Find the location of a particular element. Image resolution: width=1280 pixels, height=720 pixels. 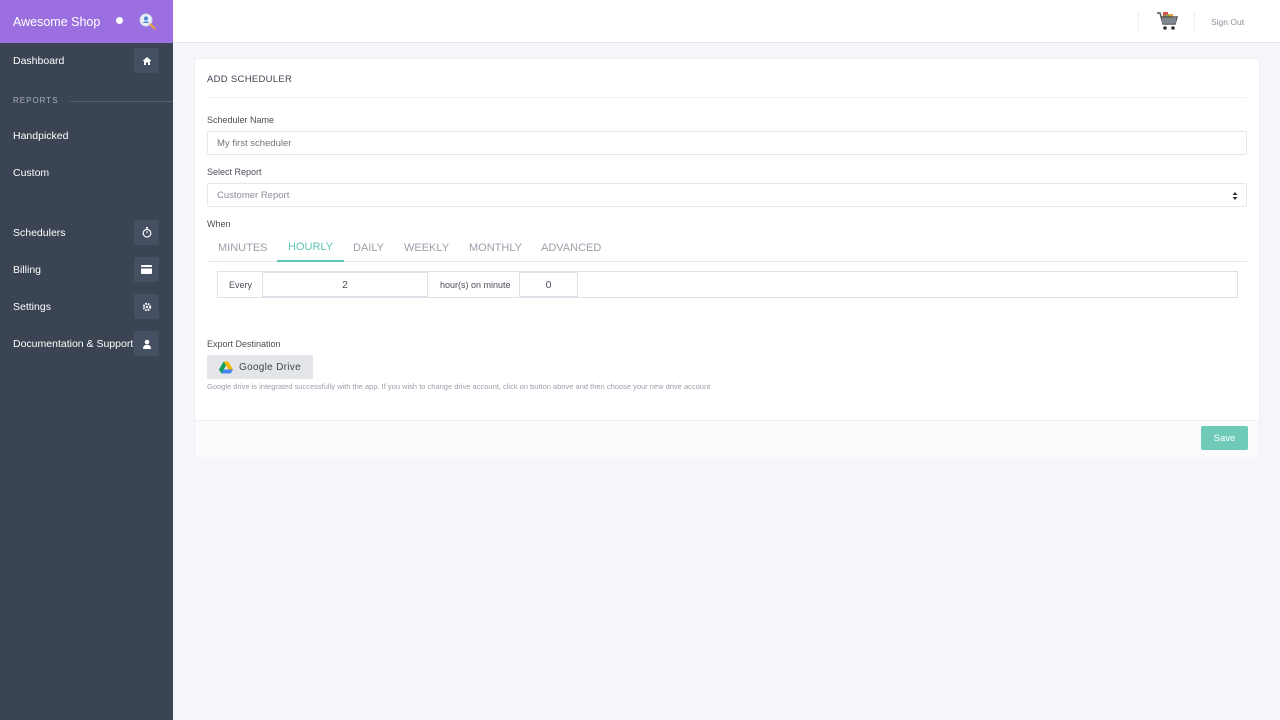

every-hours-input: 2 is located at coordinates (345, 284).